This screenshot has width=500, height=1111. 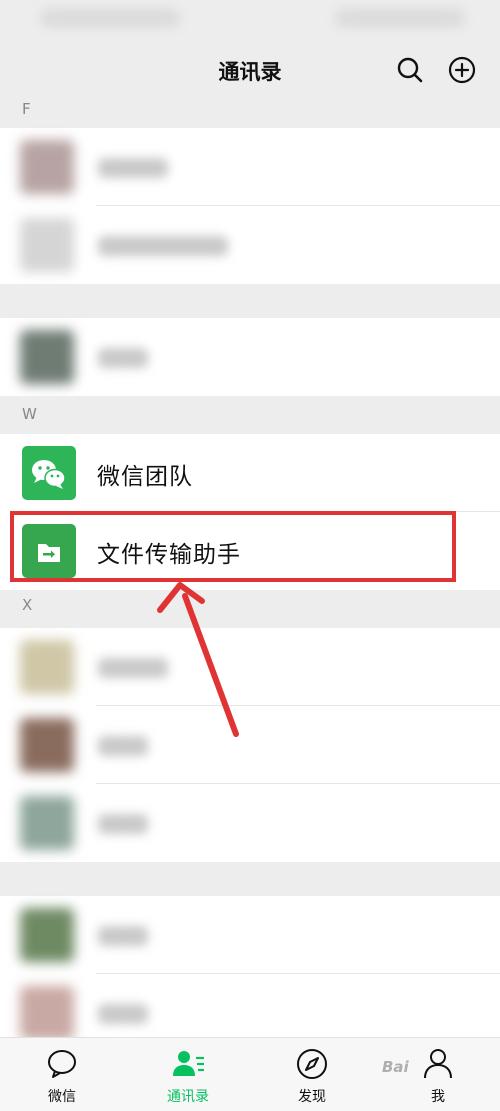 What do you see at coordinates (395, 1067) in the screenshot?
I see `watermark: Bai` at bounding box center [395, 1067].